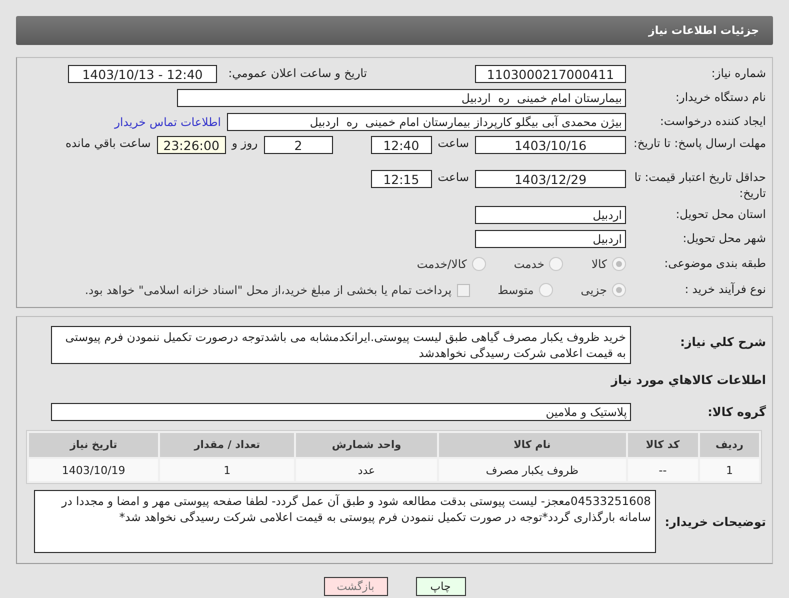 The height and width of the screenshot is (598, 789). I want to click on buyer-notes-field: 04533251608معجز- لیست پیوستی بدقت مطالعه شود و طبق آن عمل گردد- لطفا صفحه پیوستی مهر و امضا و مجددا در سامانه بارگذاری گردد*توجه در صورت تکمیل ننمودن فرم پیوستی به قیمت اعلامی شرکت رسیدگی نخواهد شد*, so click(345, 522).